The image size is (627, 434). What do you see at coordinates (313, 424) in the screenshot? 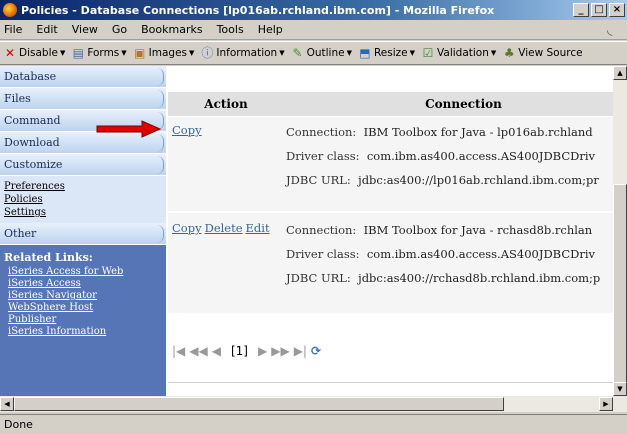
I see `status-bar: Done` at bounding box center [313, 424].